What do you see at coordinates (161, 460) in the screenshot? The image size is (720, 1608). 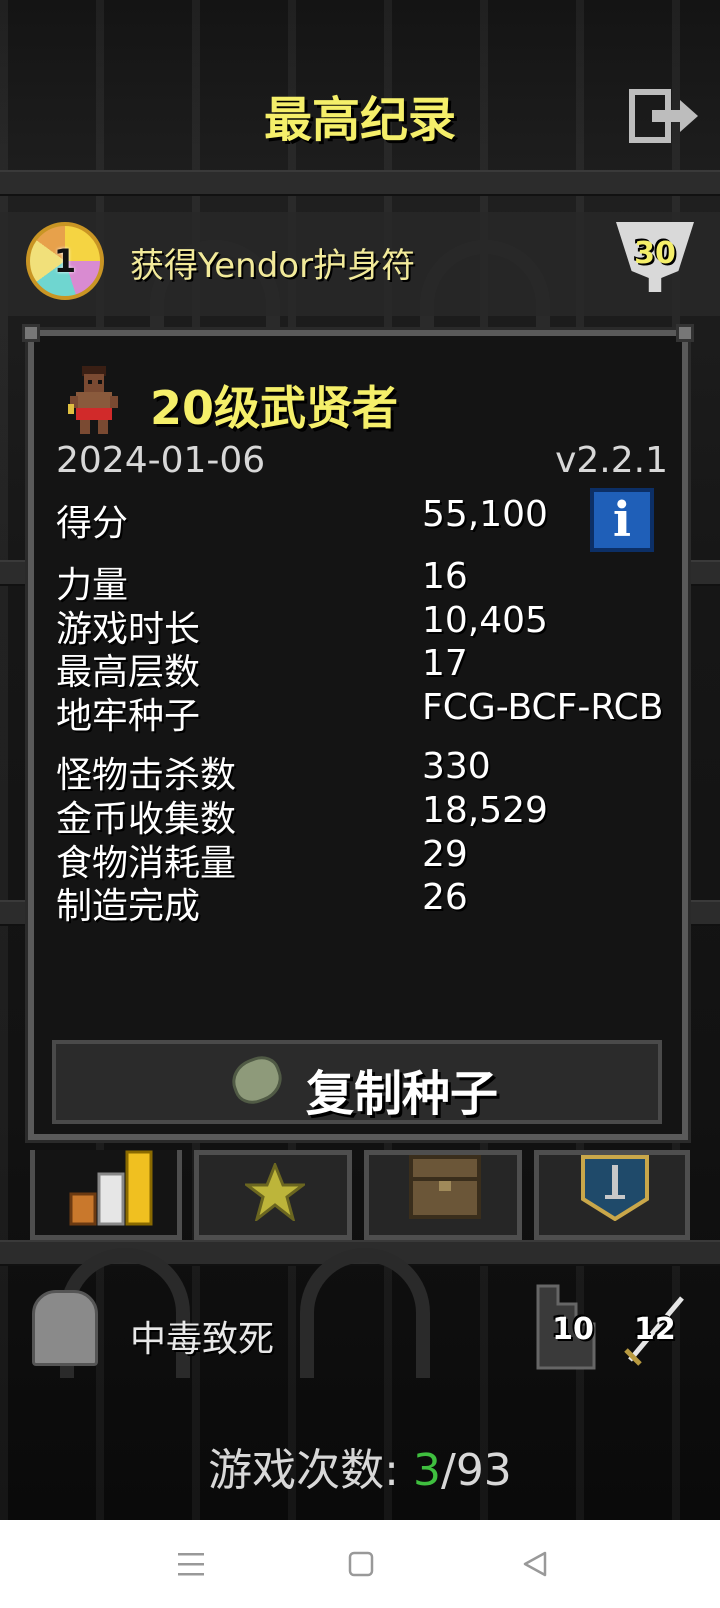 I see `record-date: 2024-01-06` at bounding box center [161, 460].